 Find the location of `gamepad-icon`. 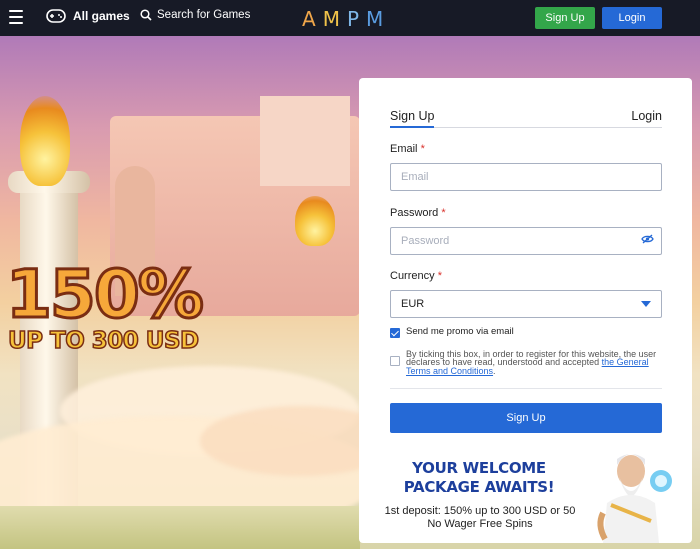

gamepad-icon is located at coordinates (56, 16).